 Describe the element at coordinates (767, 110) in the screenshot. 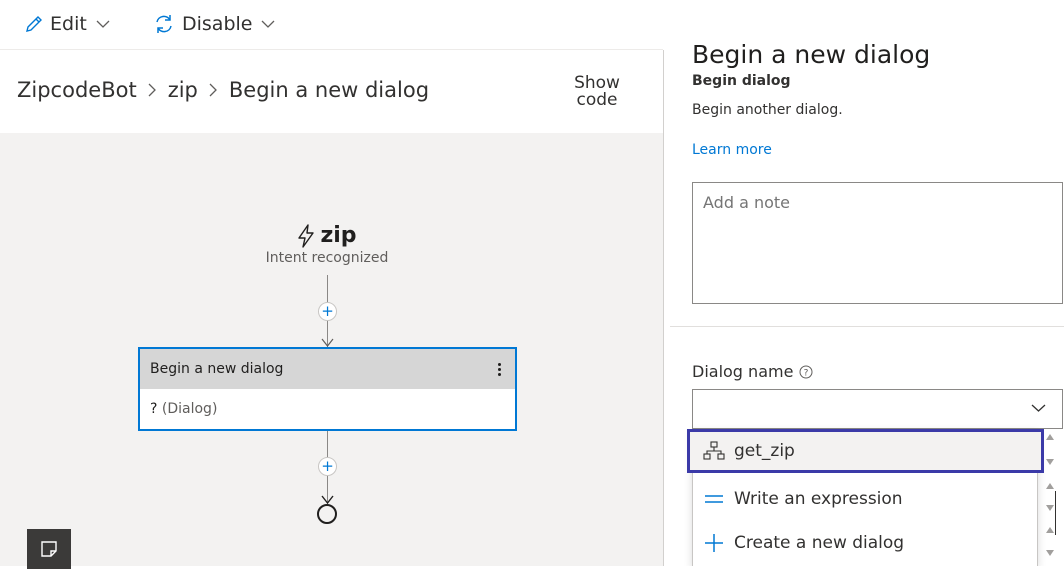

I see `panel-description: Begin another dialog.` at that location.